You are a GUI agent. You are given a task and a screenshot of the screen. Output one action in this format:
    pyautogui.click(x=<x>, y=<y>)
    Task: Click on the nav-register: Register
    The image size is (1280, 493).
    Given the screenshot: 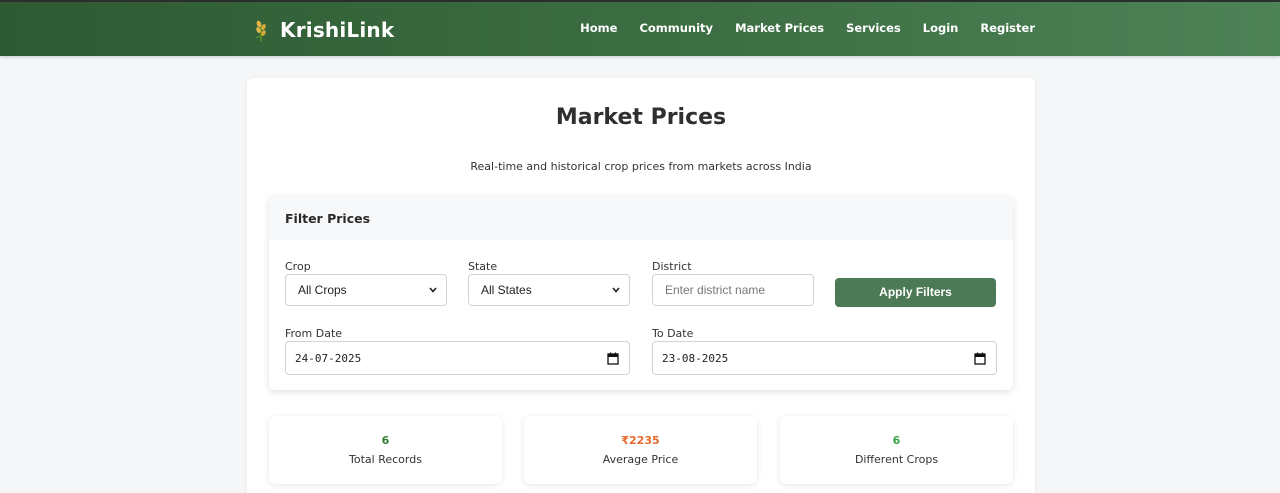 What is the action you would take?
    pyautogui.click(x=1007, y=28)
    